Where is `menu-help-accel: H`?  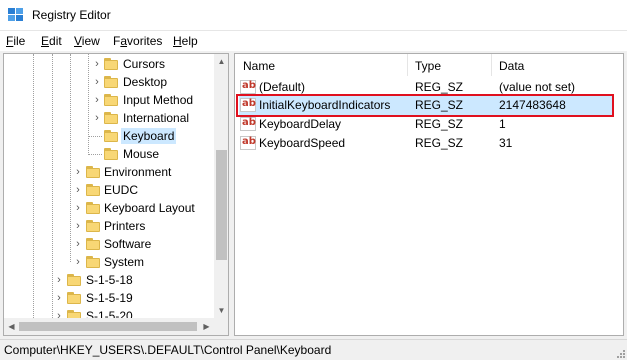 menu-help-accel: H is located at coordinates (177, 41).